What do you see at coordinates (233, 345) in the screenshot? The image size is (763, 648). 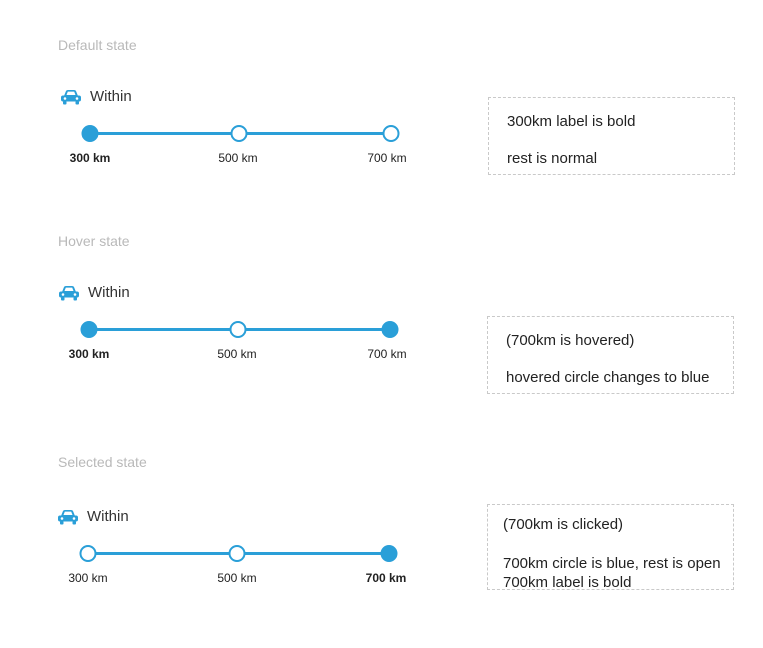 I see `distance-slider-hover: 300 km 500 km 700 km` at bounding box center [233, 345].